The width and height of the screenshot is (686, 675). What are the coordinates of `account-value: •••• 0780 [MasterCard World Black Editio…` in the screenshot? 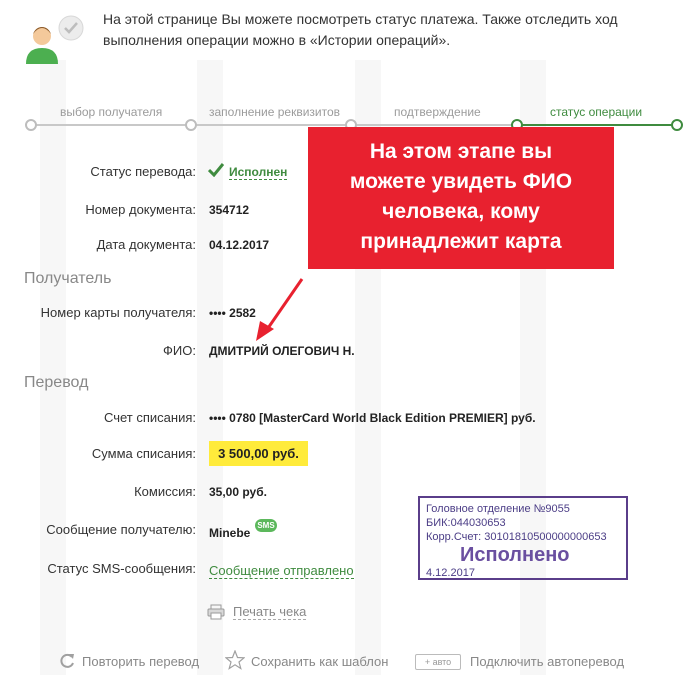 It's located at (372, 418).